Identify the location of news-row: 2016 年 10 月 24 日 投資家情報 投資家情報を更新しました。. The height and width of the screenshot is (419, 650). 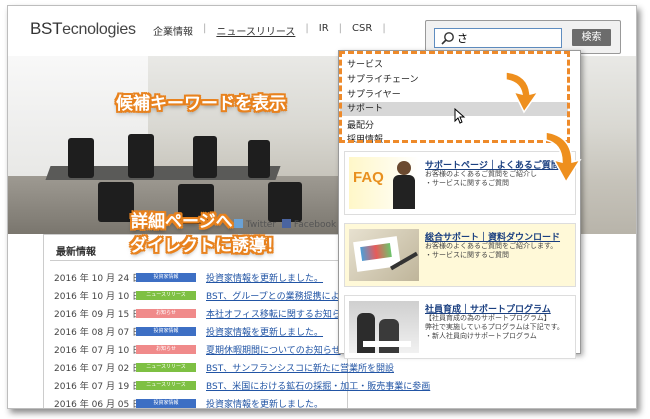
(188, 277).